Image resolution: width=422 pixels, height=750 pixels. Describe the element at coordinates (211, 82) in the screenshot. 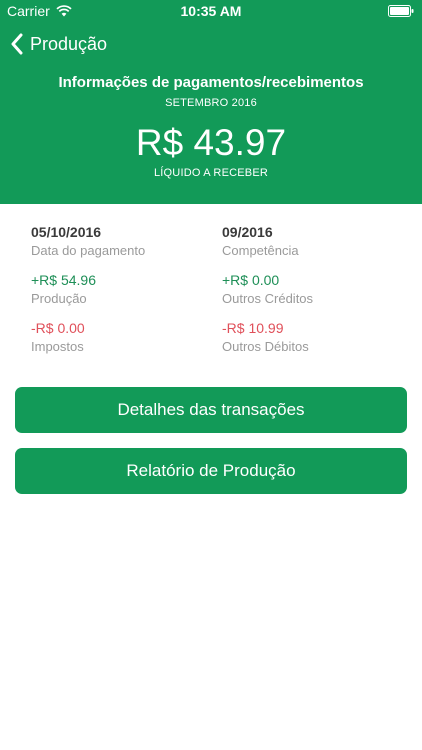

I see `page-title: Informações de pagamentos/recebimentos` at that location.